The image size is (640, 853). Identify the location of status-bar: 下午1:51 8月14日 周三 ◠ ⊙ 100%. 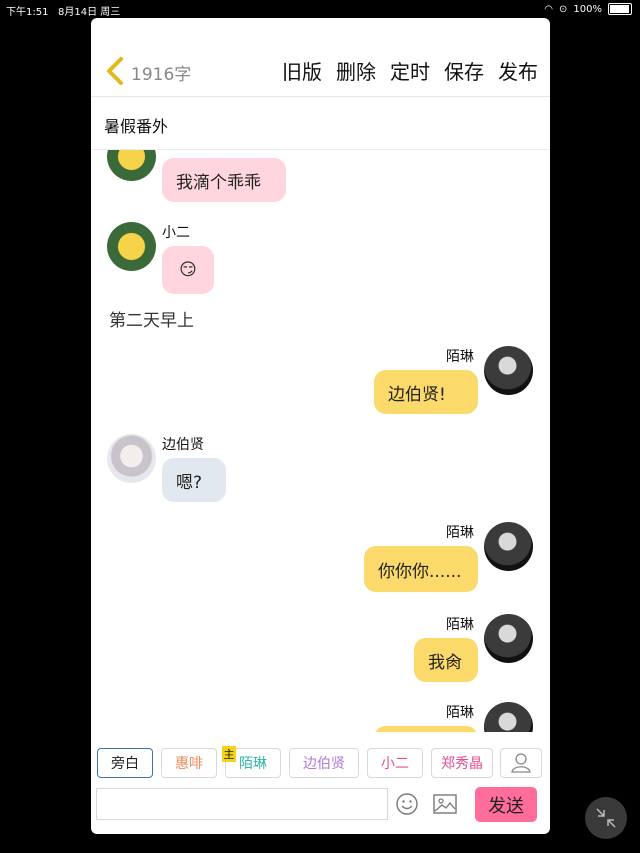
(320, 9).